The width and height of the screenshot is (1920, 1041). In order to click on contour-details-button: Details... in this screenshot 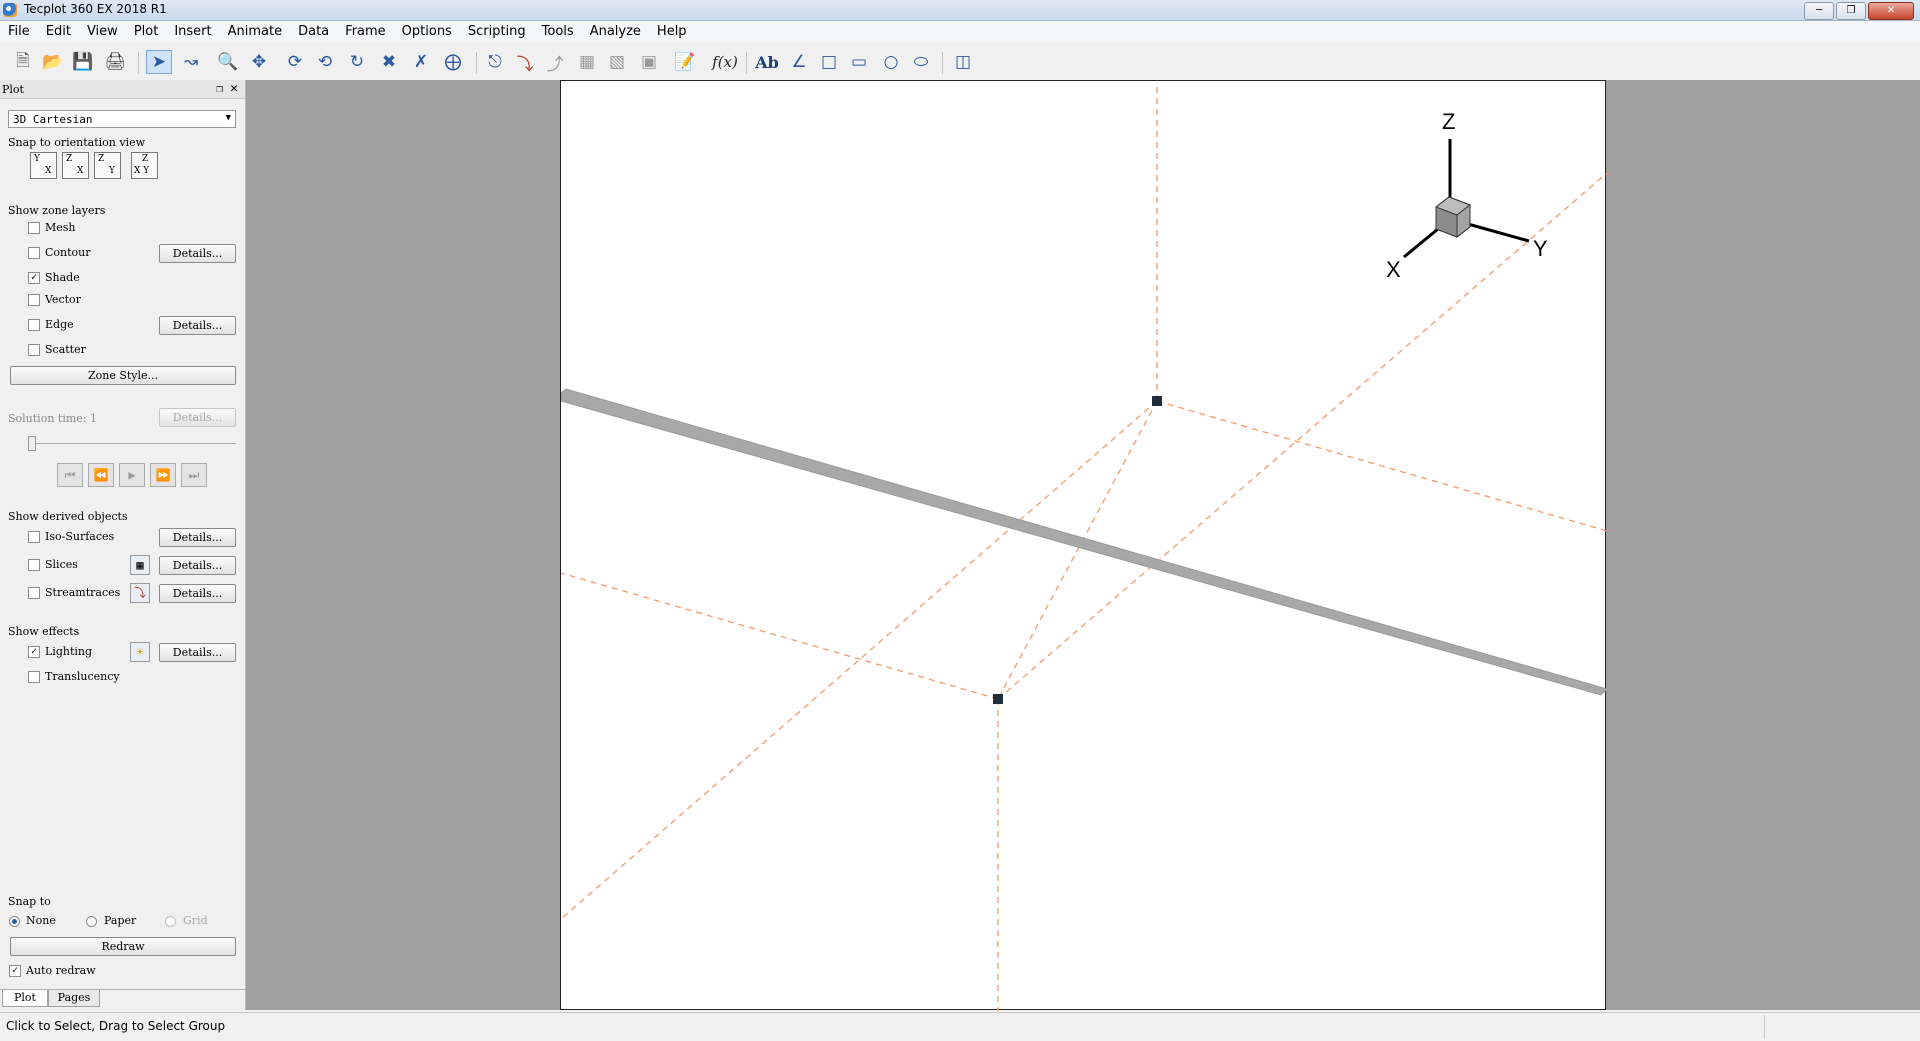, I will do `click(197, 253)`.